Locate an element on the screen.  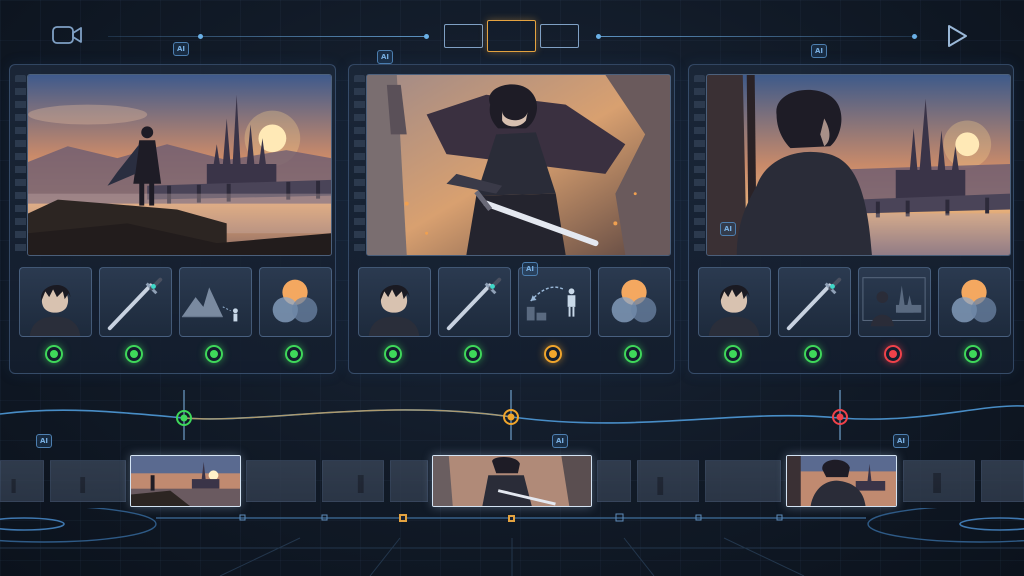
top-toolbar is located at coordinates (512, 36).